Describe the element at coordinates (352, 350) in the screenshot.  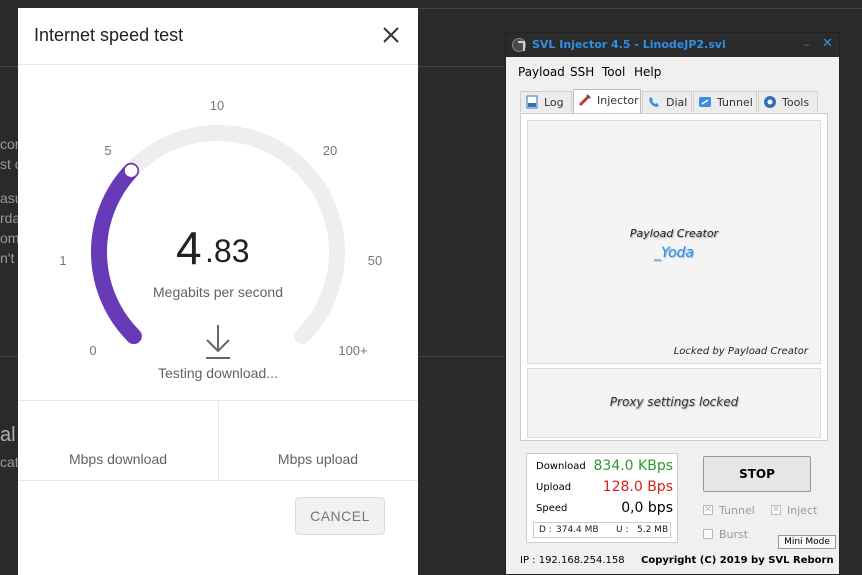
I see `gauge-tick-label: 100+` at that location.